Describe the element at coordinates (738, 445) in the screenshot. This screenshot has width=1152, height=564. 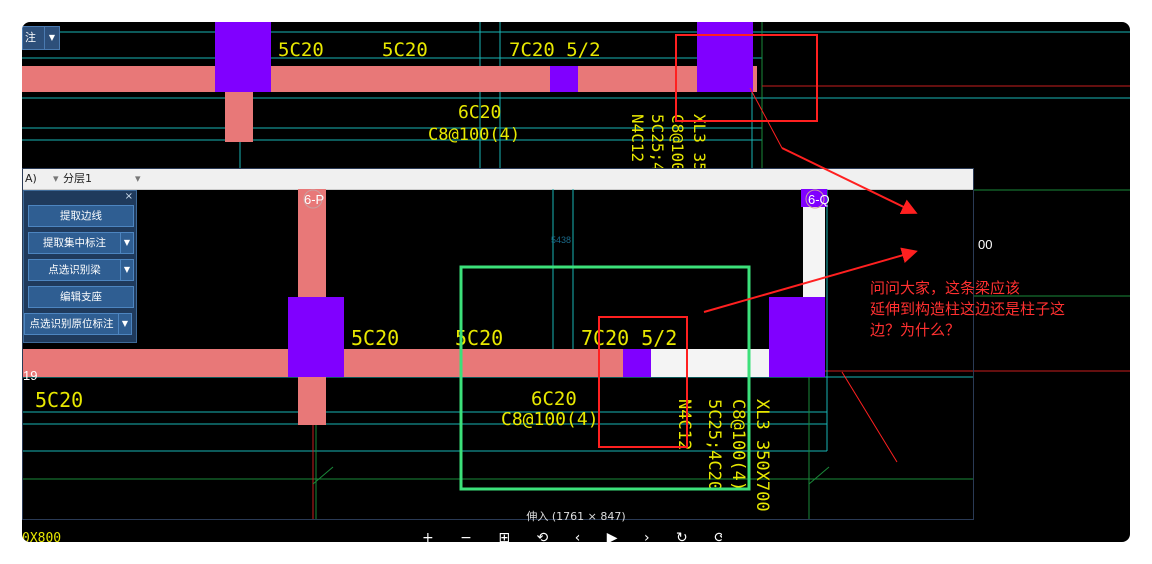
I see `beam-spec-label: C8@100(4)` at that location.